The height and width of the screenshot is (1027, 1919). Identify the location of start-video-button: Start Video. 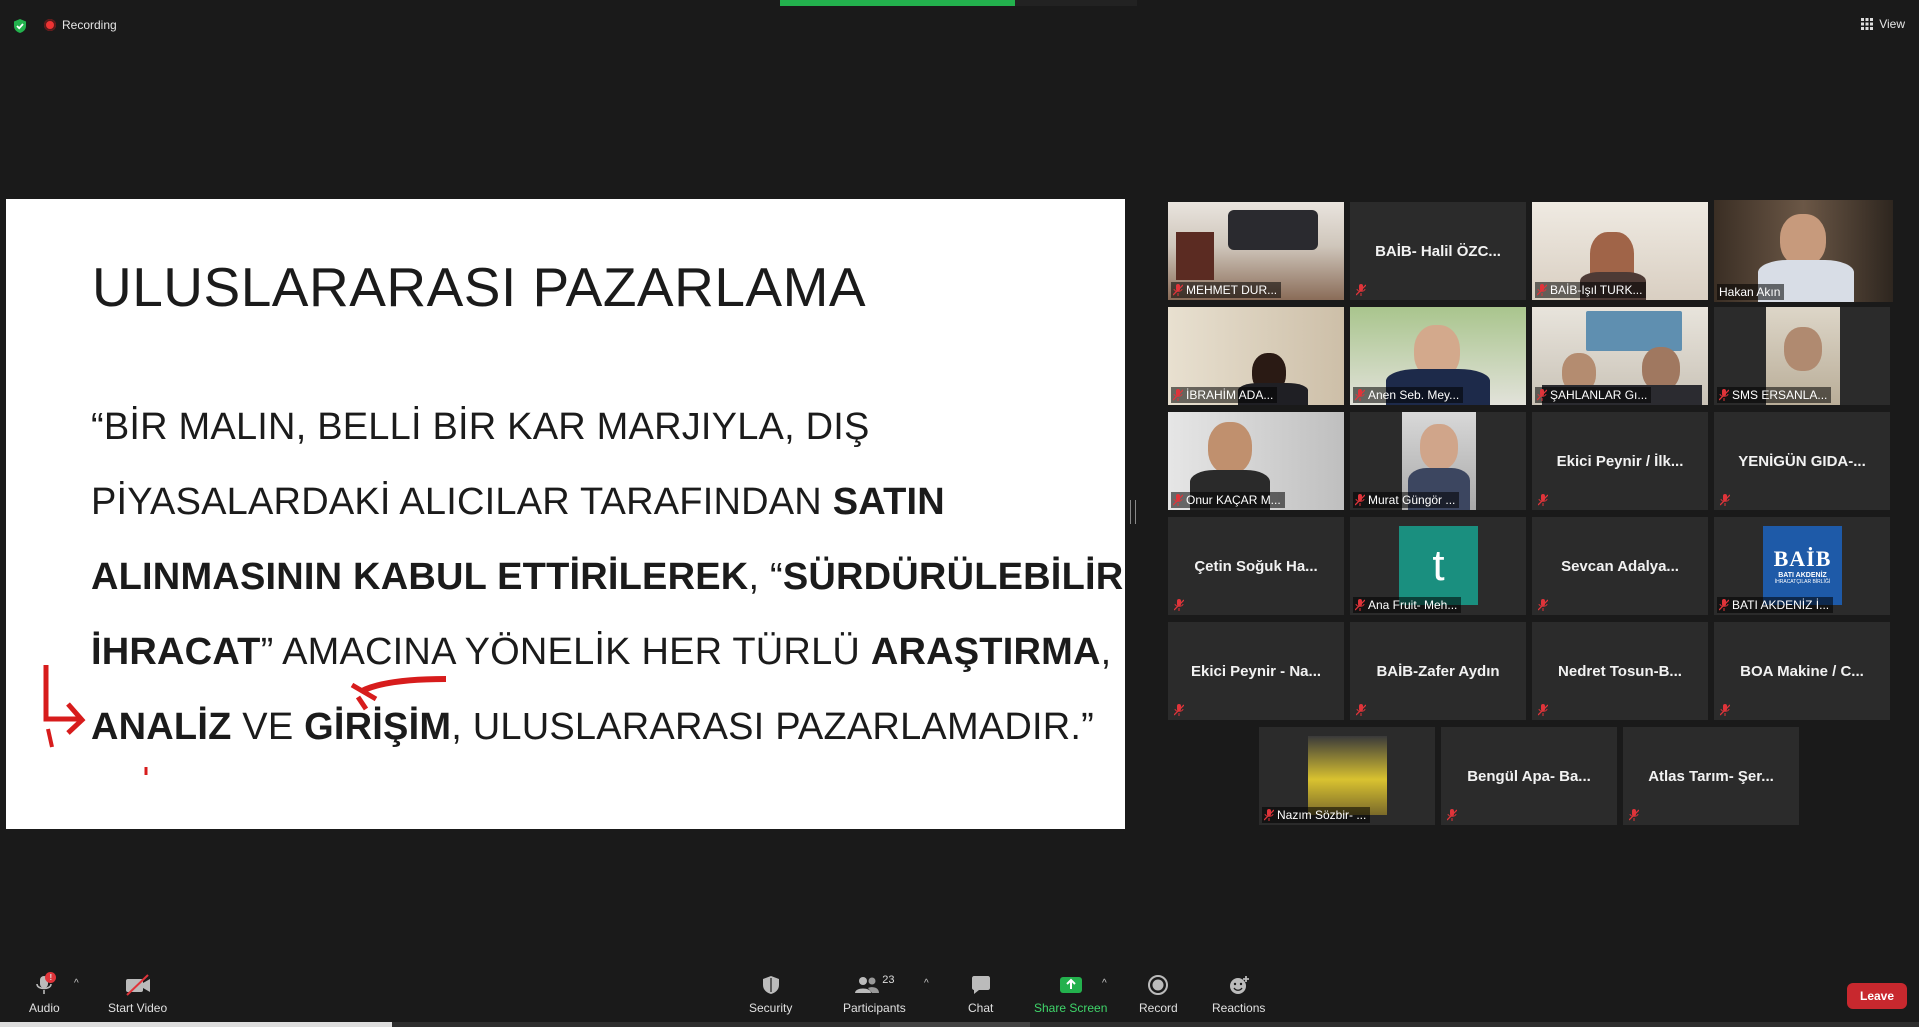
(137, 994).